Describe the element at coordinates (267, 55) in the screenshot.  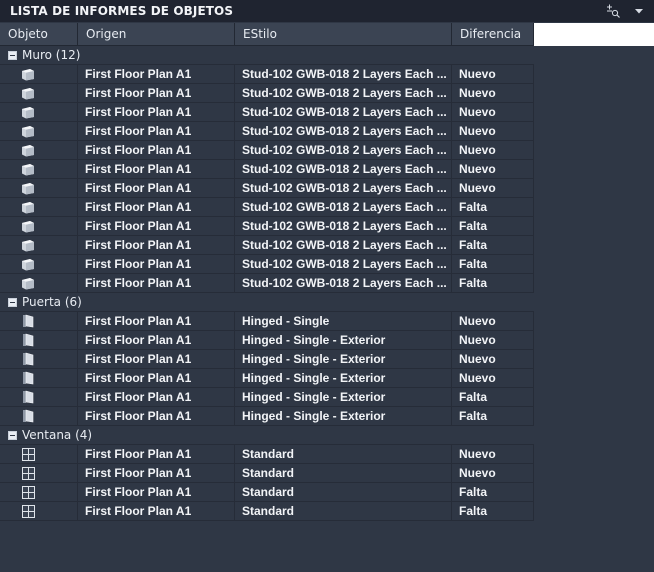
I see `group-row: Muro (12)` at that location.